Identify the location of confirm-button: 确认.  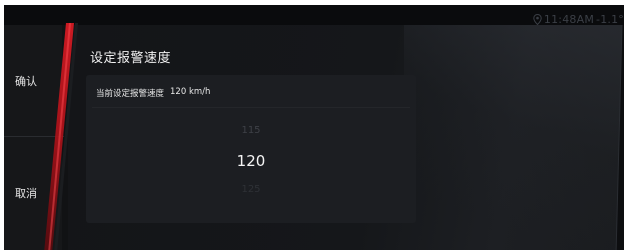
(35, 81).